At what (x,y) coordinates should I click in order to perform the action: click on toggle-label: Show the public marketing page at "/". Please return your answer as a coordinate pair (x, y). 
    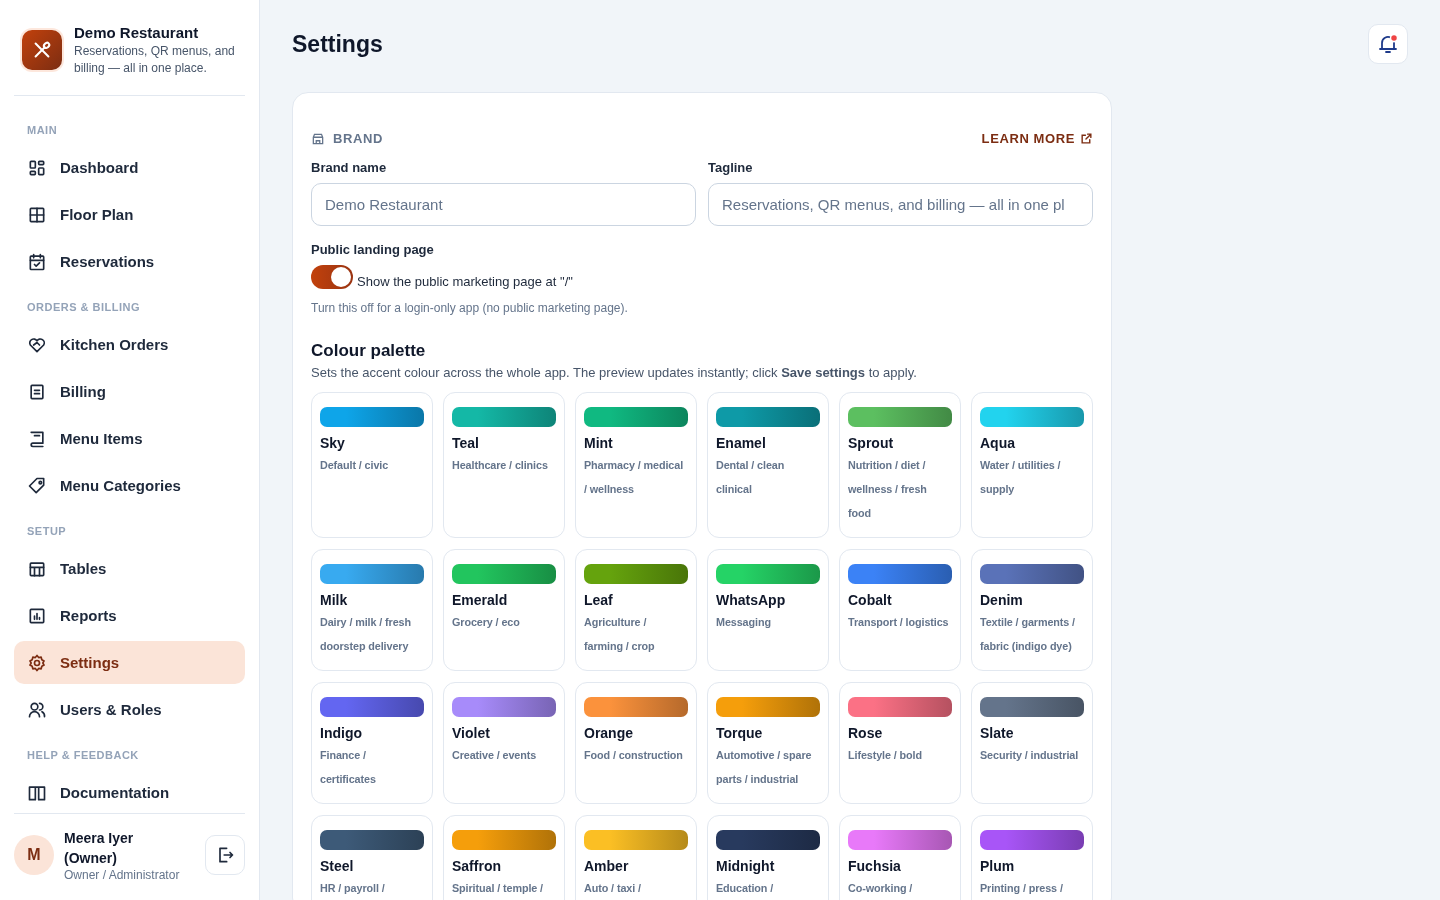
    Looking at the image, I should click on (465, 281).